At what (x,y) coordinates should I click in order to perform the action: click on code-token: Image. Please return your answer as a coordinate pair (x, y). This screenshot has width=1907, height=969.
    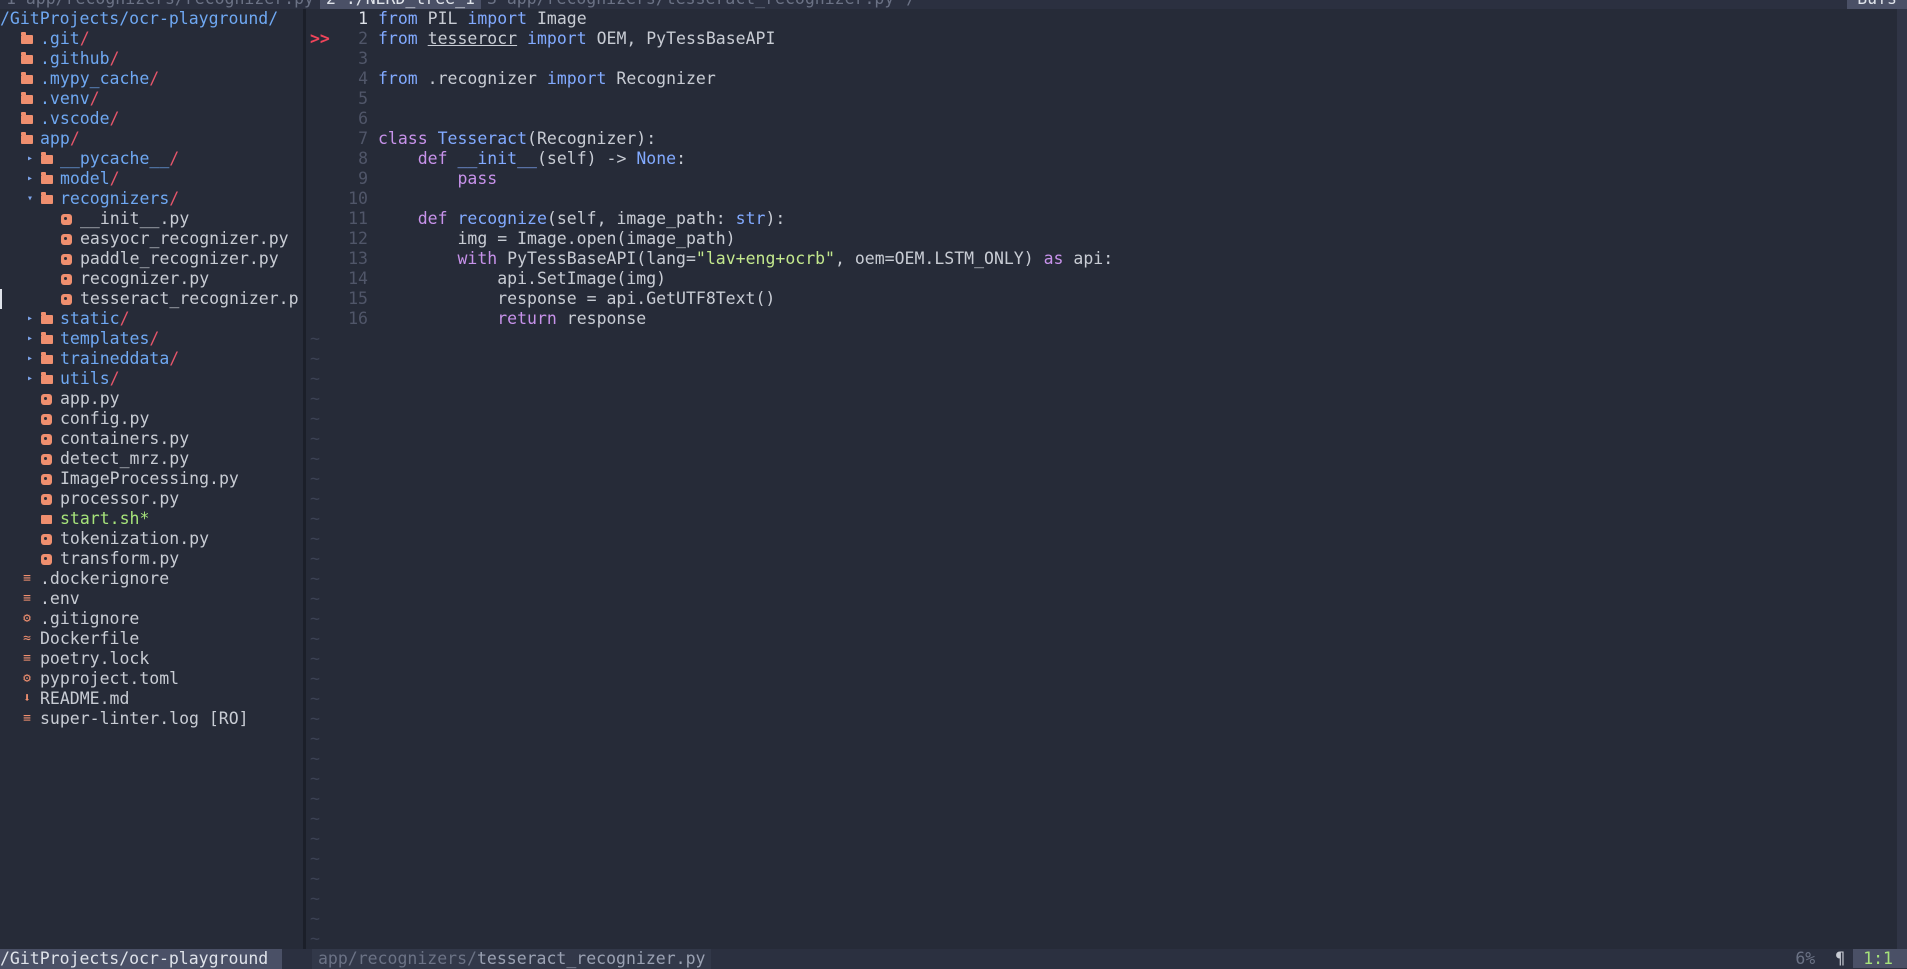
    Looking at the image, I should click on (557, 18).